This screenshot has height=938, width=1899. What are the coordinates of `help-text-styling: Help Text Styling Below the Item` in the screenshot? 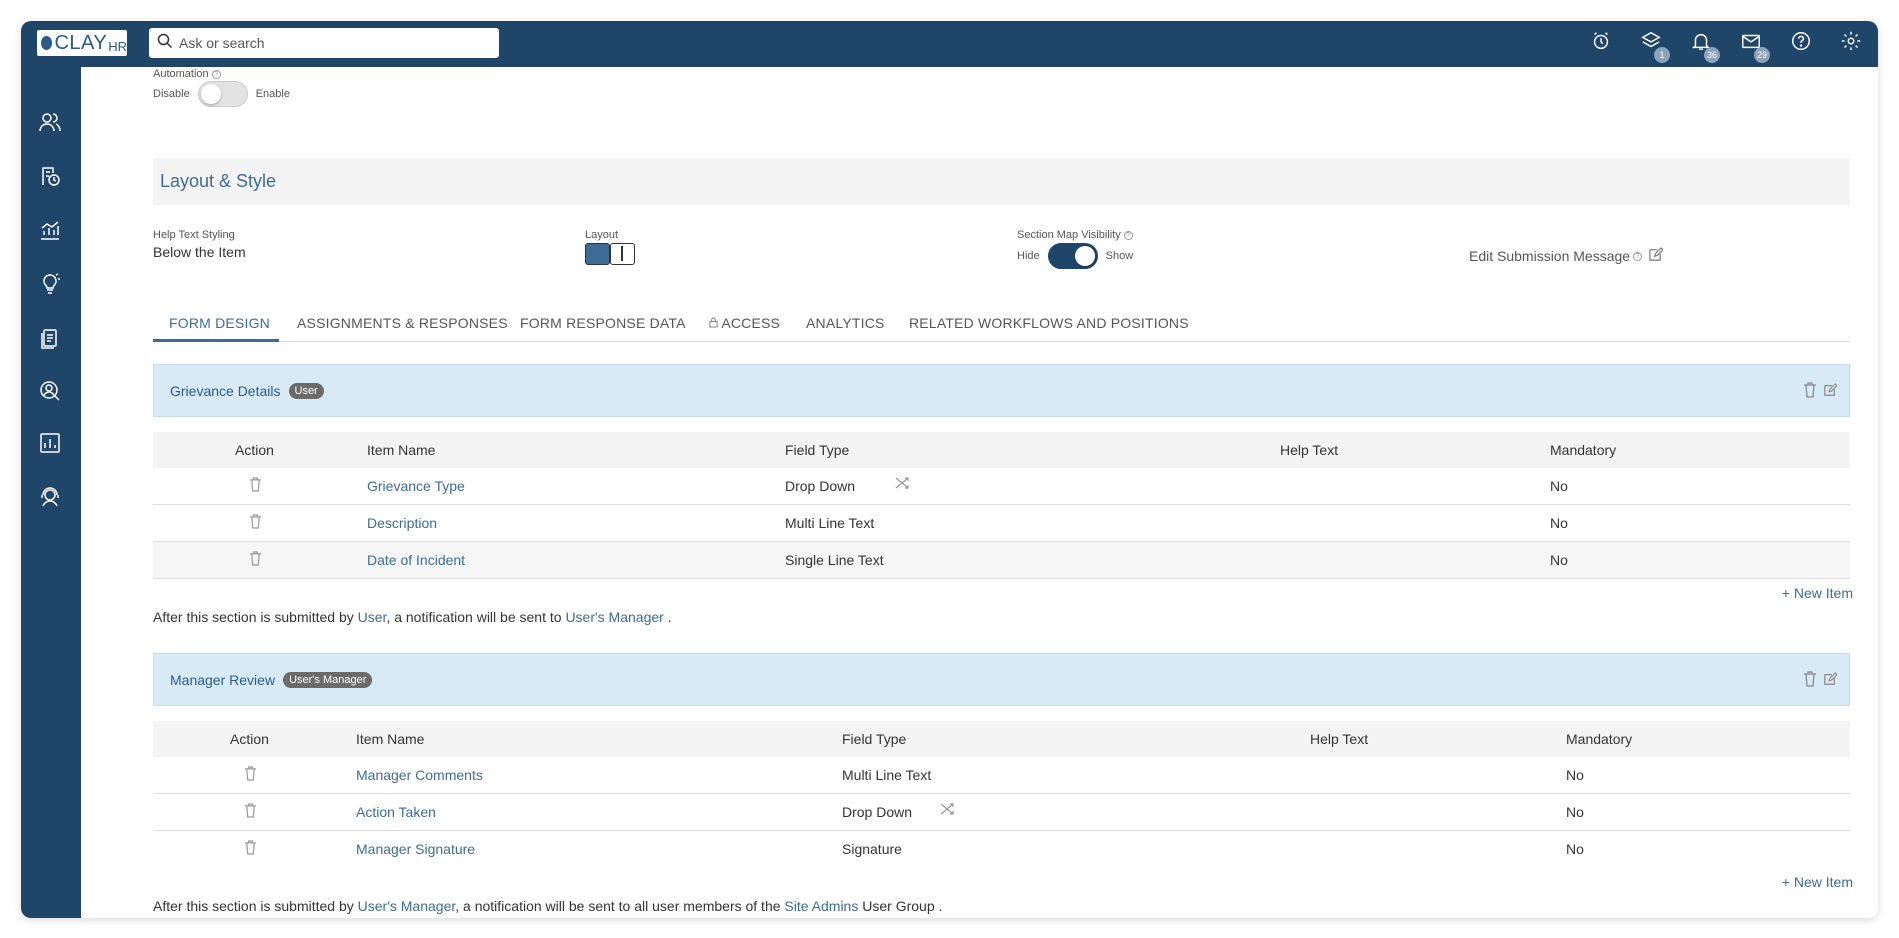 It's located at (199, 244).